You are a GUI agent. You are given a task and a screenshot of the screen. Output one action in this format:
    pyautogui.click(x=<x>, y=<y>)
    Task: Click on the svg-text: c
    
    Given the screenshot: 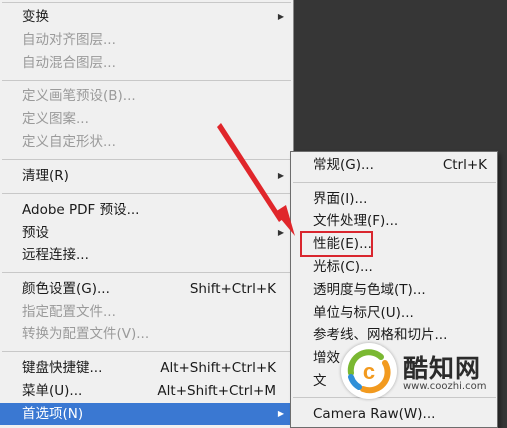 What is the action you would take?
    pyautogui.click(x=369, y=371)
    